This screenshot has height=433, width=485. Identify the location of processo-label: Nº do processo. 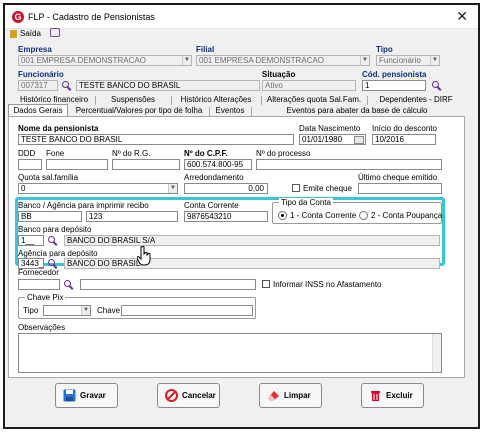
(283, 153).